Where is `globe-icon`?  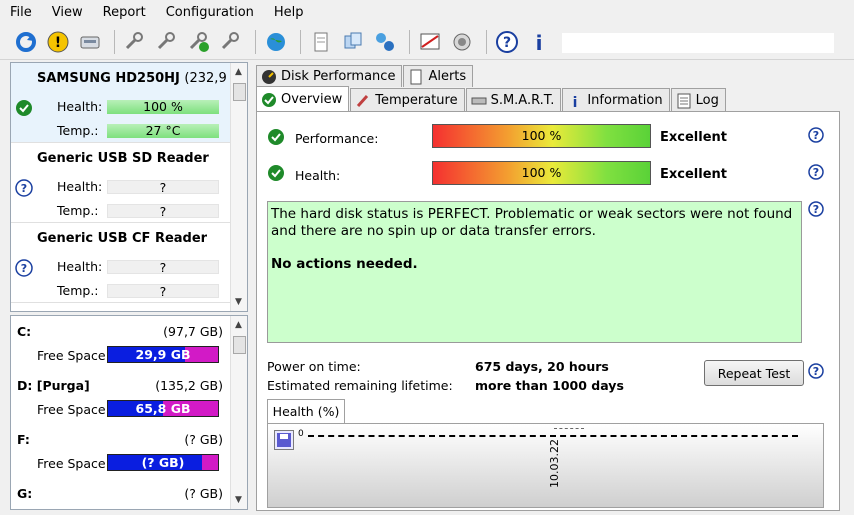
globe-icon is located at coordinates (276, 42).